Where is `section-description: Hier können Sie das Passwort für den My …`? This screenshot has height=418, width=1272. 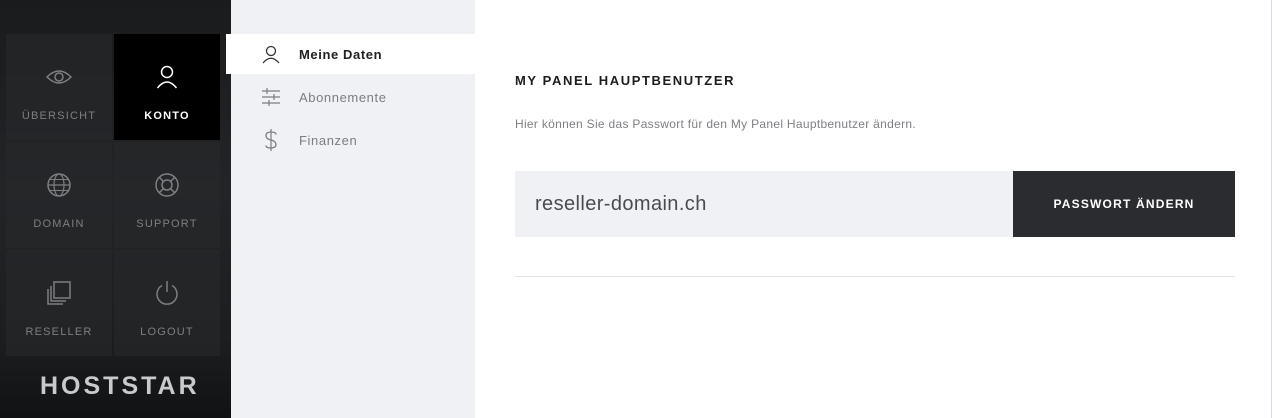
section-description: Hier können Sie das Passwort für den My … is located at coordinates (715, 124).